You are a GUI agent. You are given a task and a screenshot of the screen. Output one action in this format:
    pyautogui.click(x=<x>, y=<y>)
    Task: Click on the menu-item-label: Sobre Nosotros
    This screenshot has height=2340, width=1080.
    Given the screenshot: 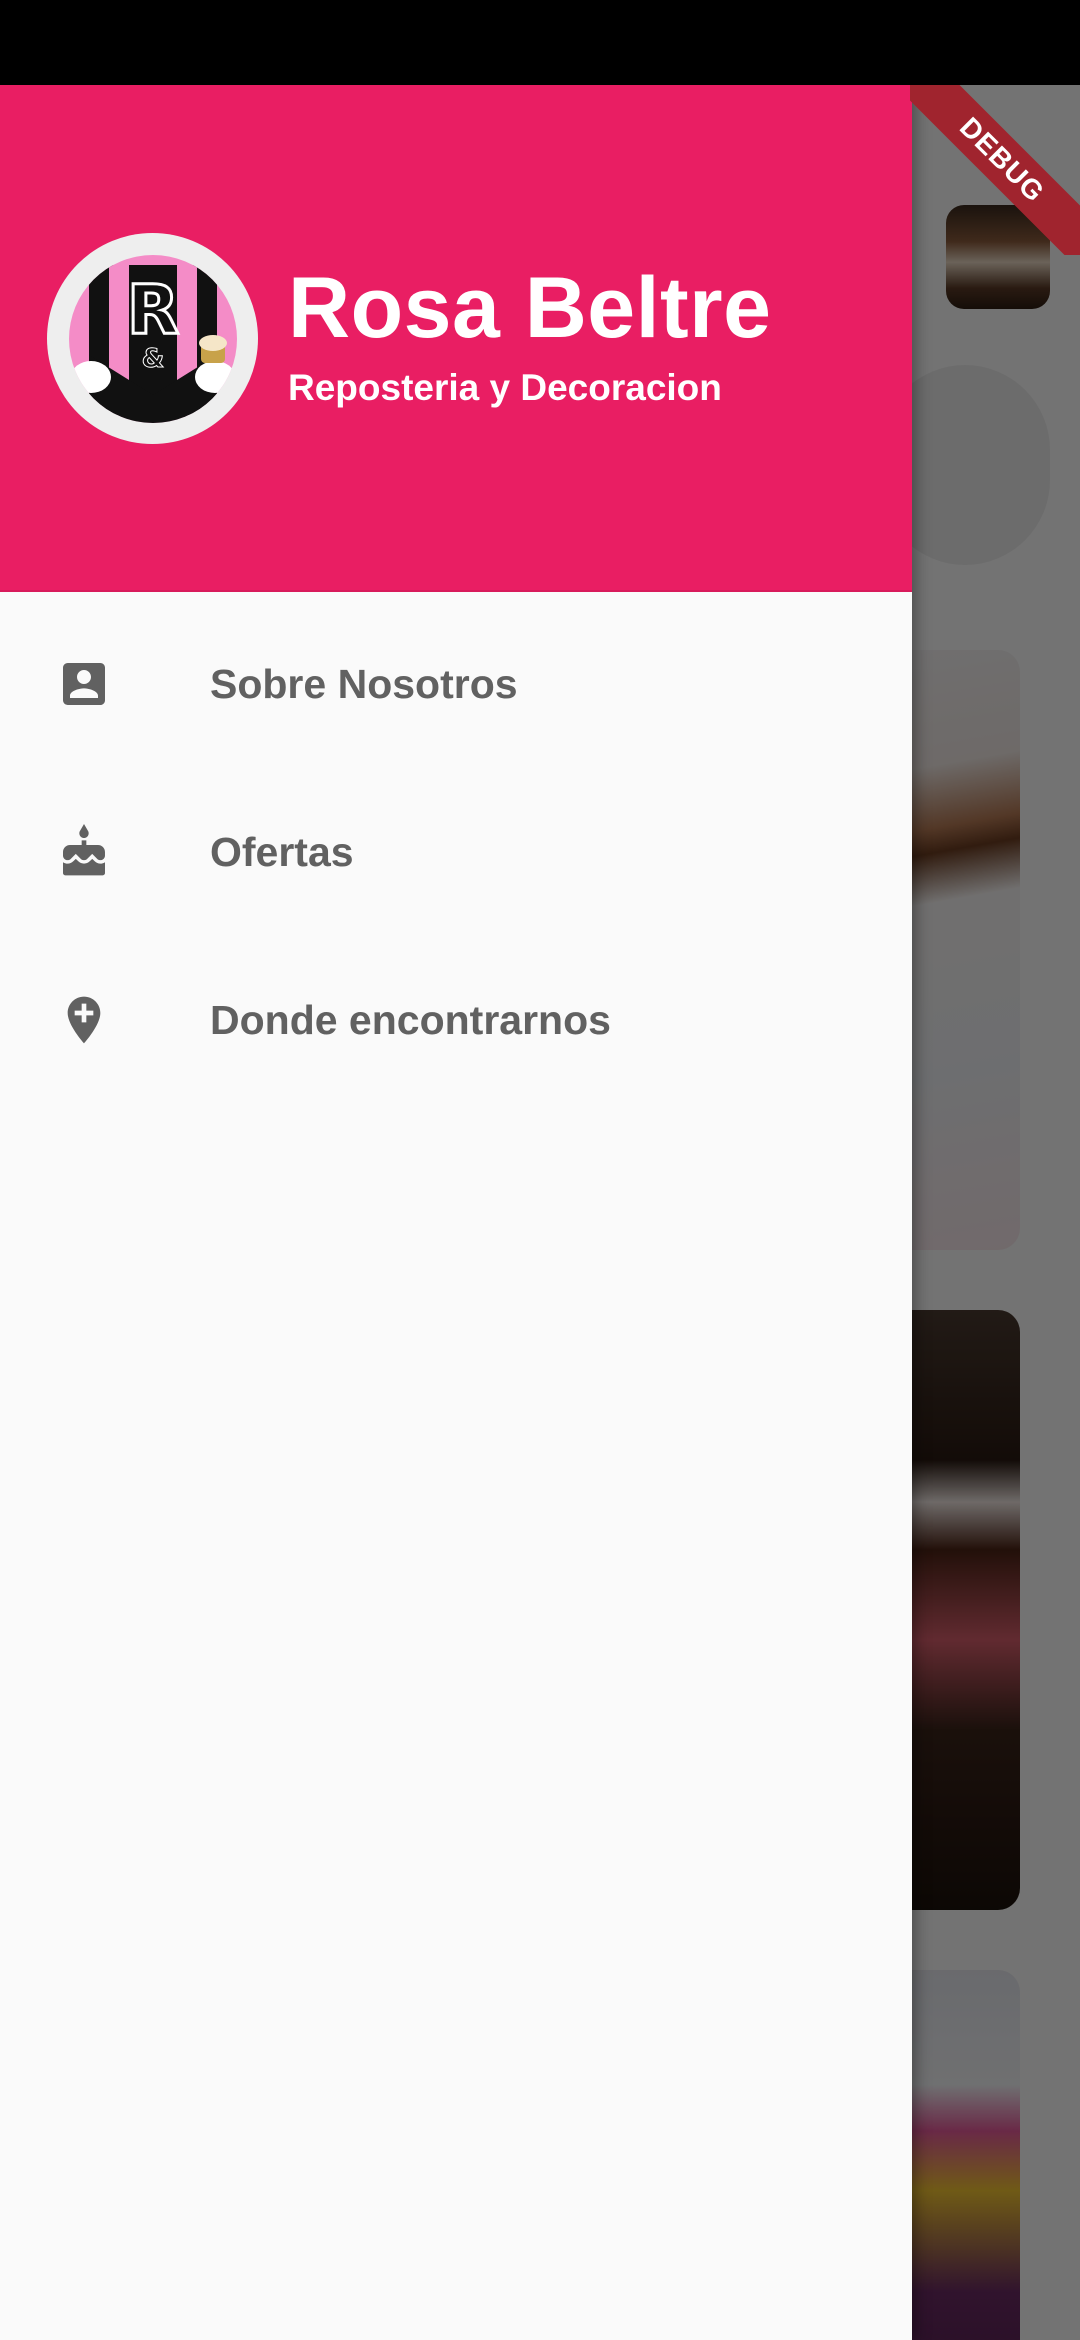 What is the action you would take?
    pyautogui.click(x=364, y=683)
    